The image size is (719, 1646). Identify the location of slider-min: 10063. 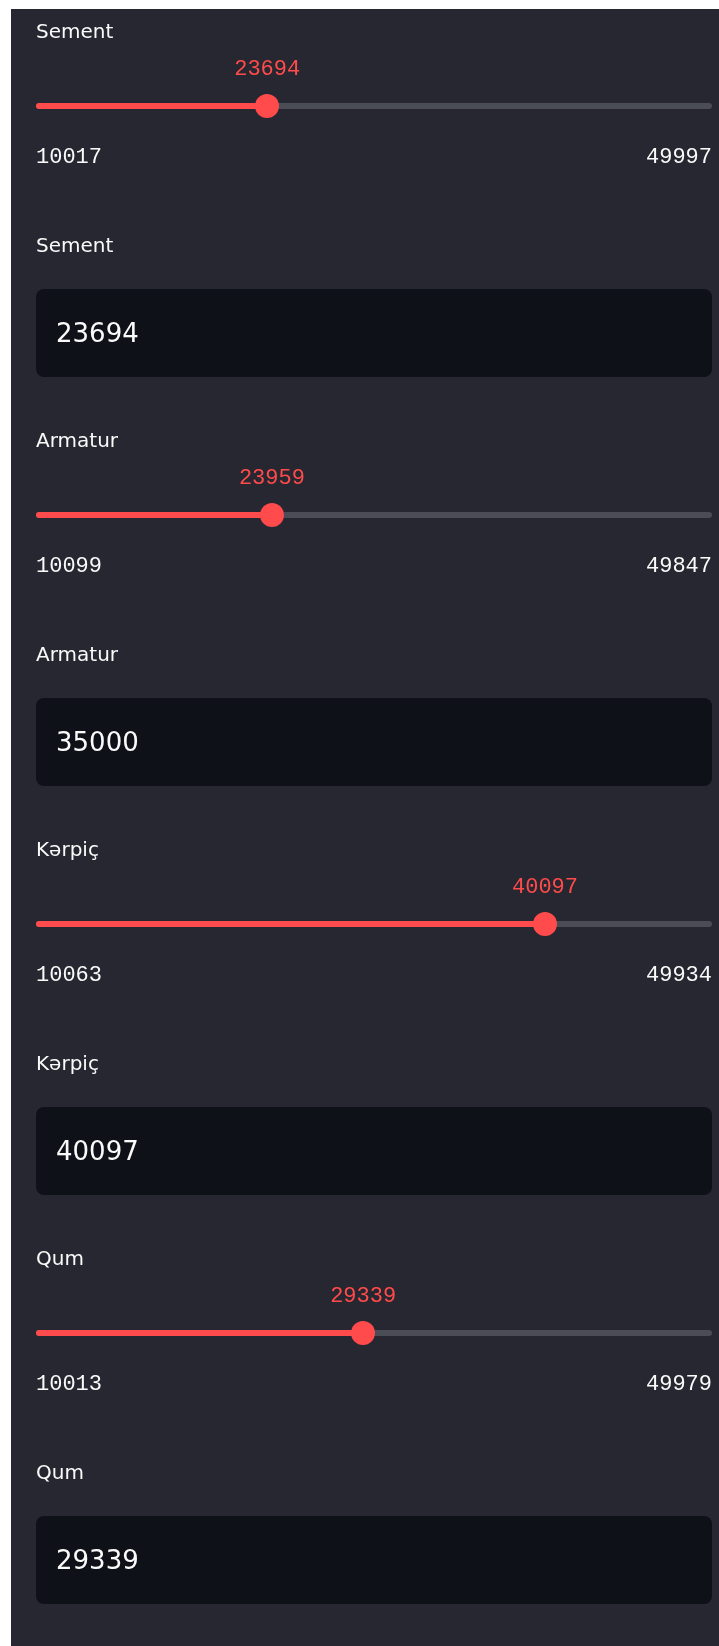
(69, 976).